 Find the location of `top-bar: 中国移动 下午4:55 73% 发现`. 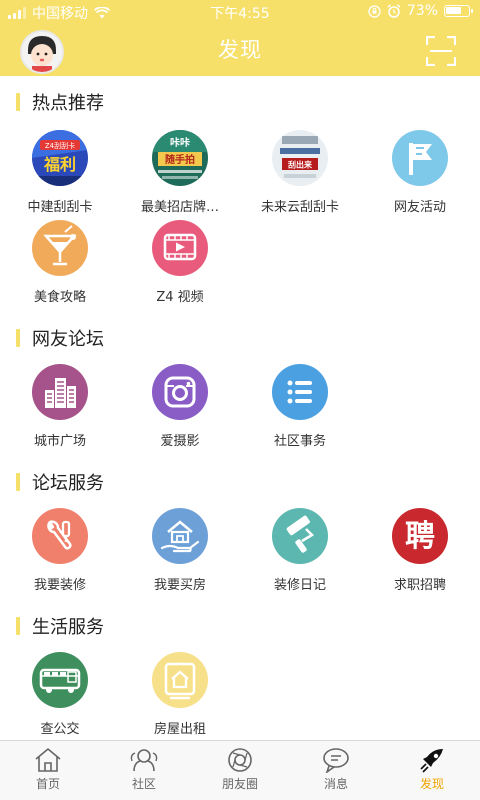

top-bar: 中国移动 下午4:55 73% 发现 is located at coordinates (240, 38).